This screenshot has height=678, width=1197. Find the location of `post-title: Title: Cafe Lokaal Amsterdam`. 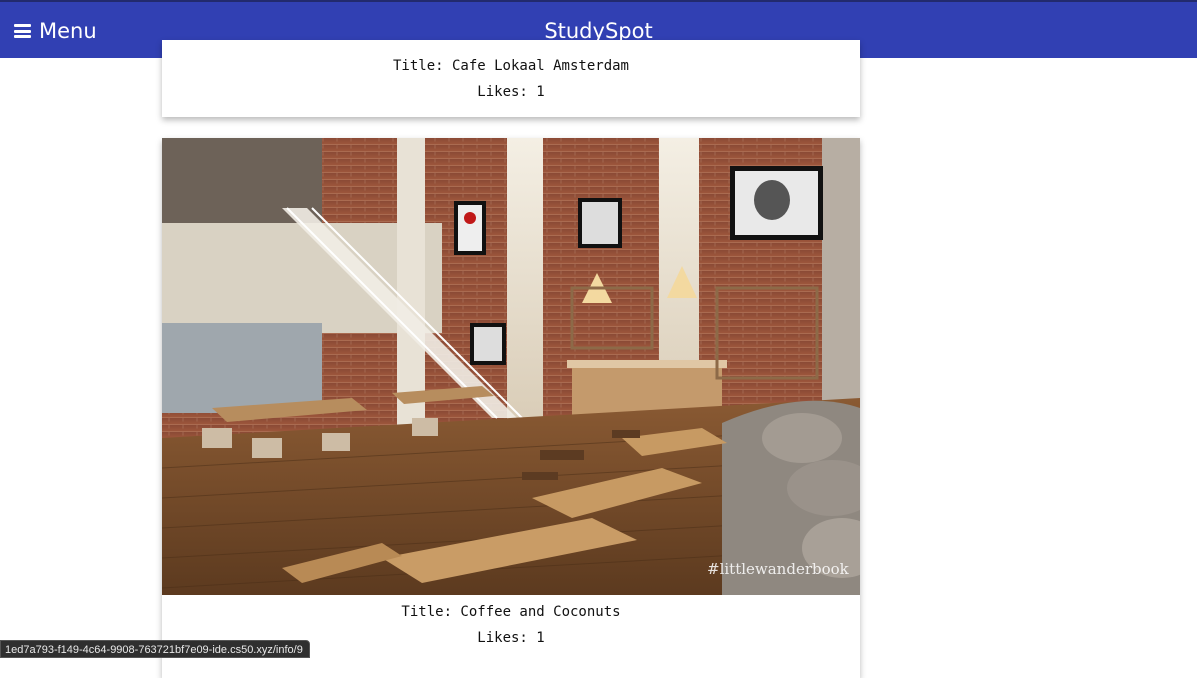

post-title: Title: Cafe Lokaal Amsterdam is located at coordinates (510, 66).